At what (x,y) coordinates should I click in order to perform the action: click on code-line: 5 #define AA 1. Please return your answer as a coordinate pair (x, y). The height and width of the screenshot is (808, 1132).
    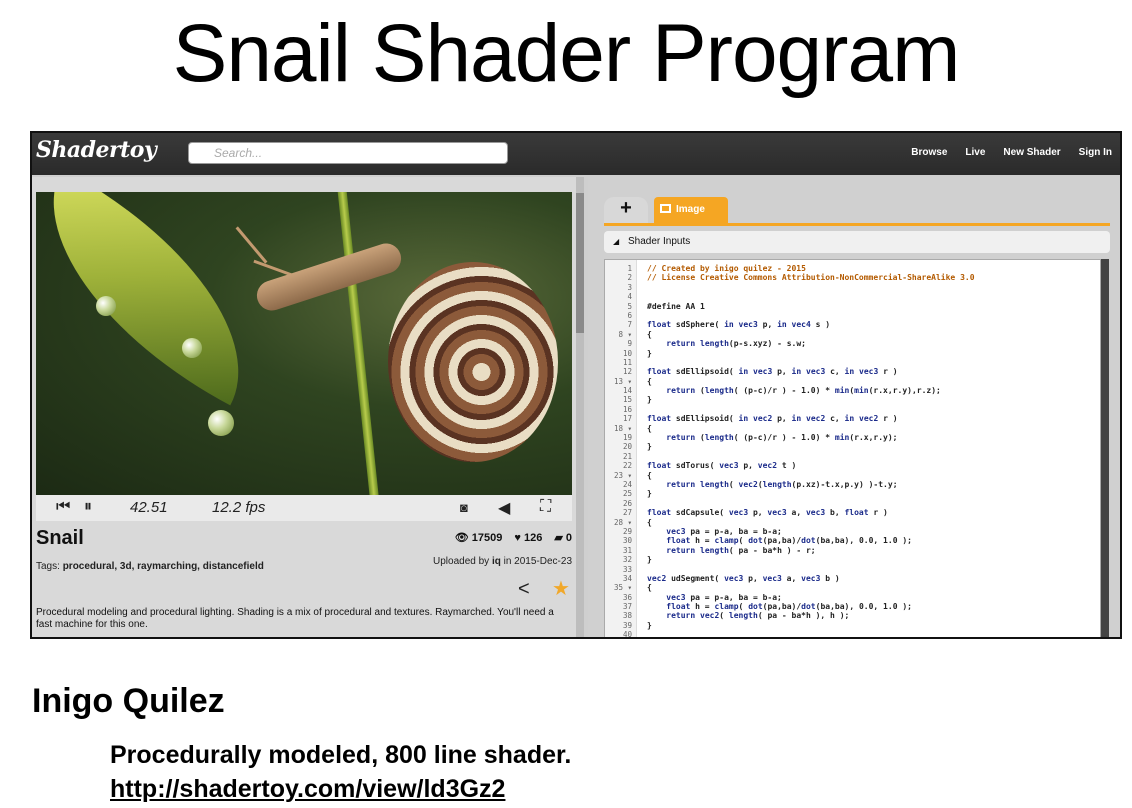
    Looking at the image, I should click on (852, 306).